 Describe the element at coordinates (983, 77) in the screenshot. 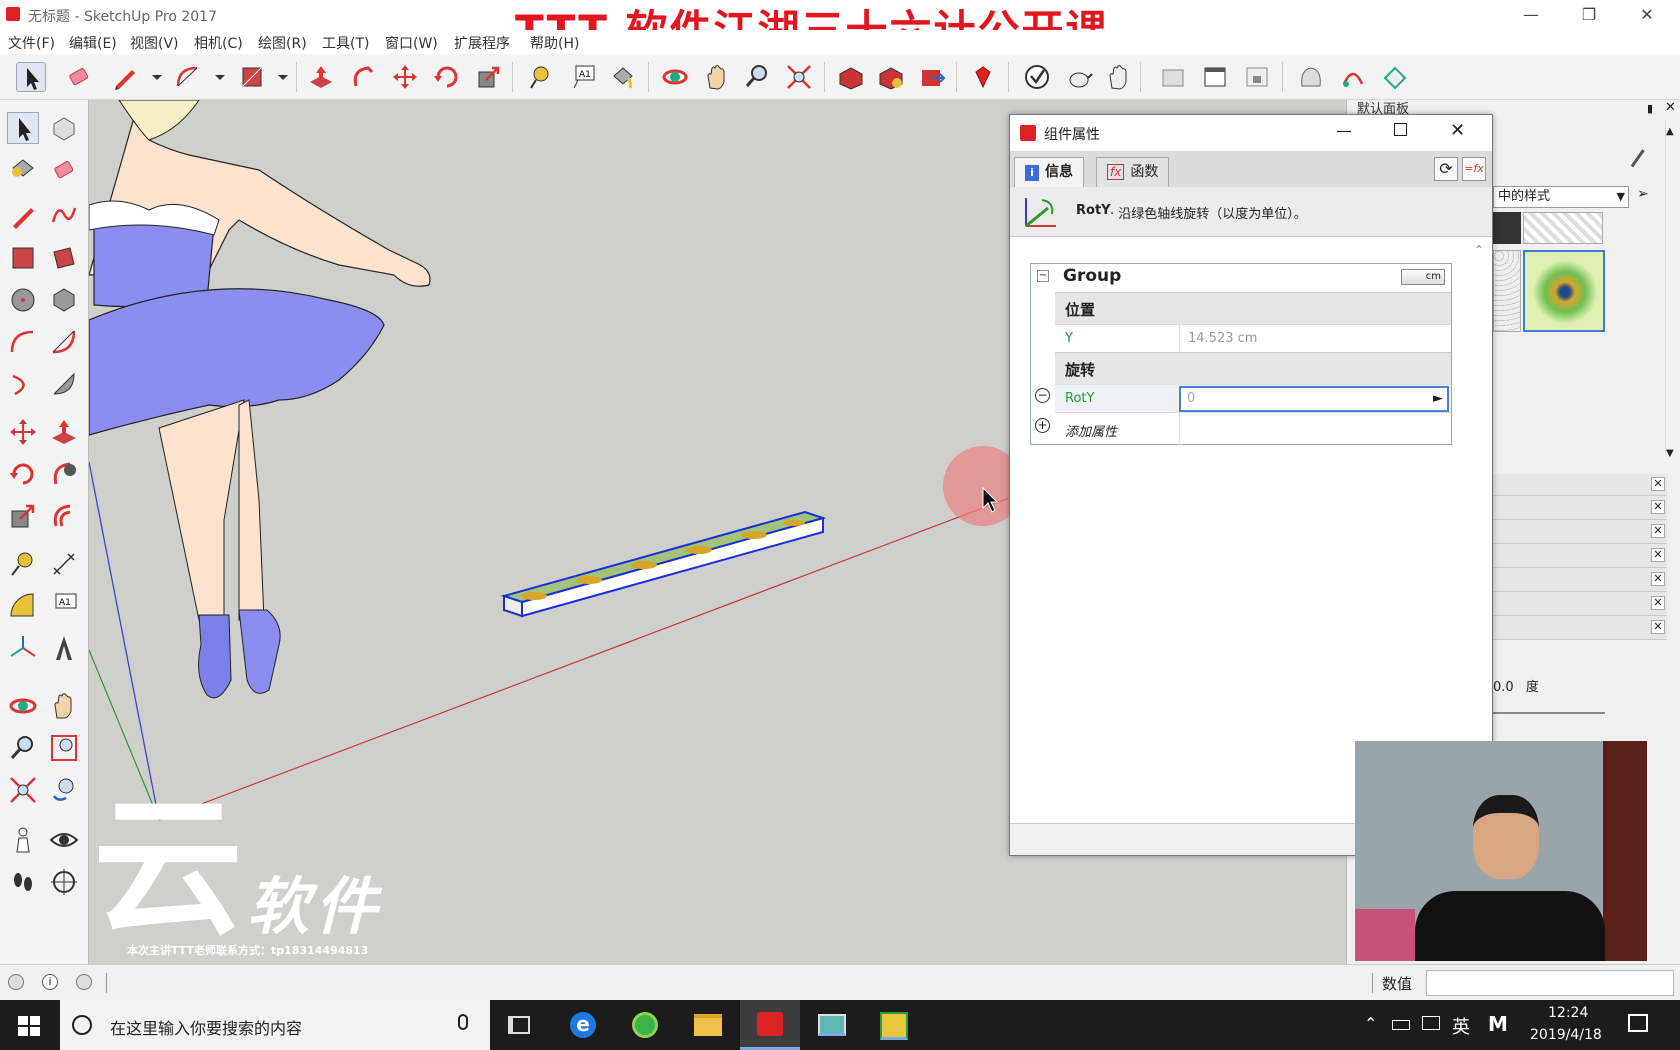

I see `ruby-console-icon` at that location.